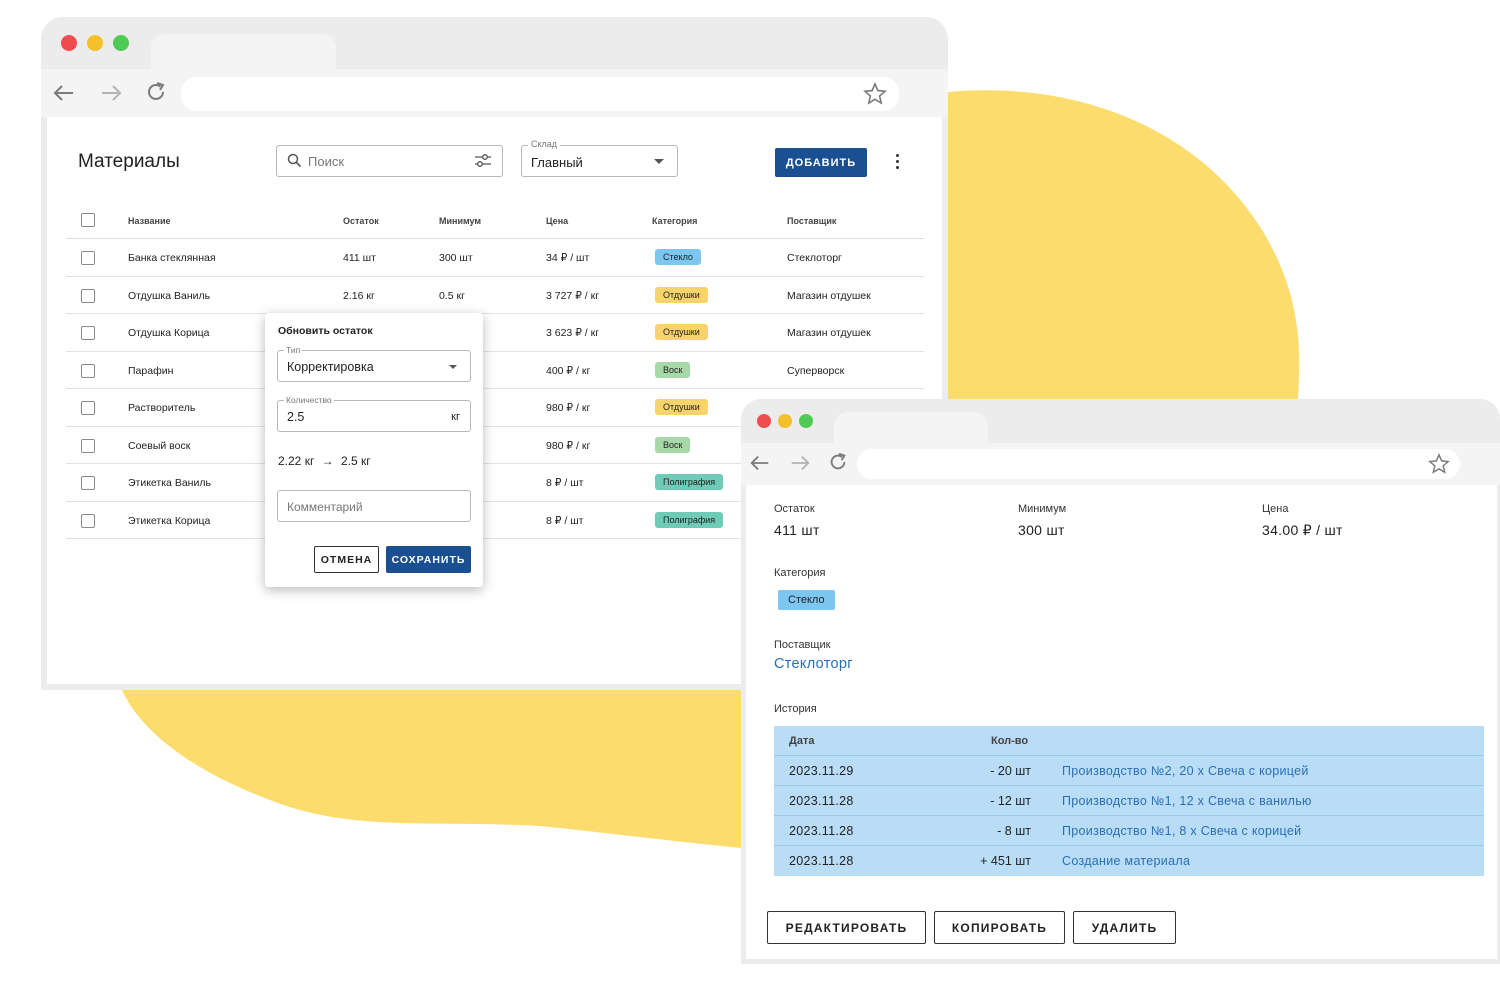 The height and width of the screenshot is (1000, 1500). Describe the element at coordinates (557, 162) in the screenshot. I see `warehouse-value: Главный` at that location.